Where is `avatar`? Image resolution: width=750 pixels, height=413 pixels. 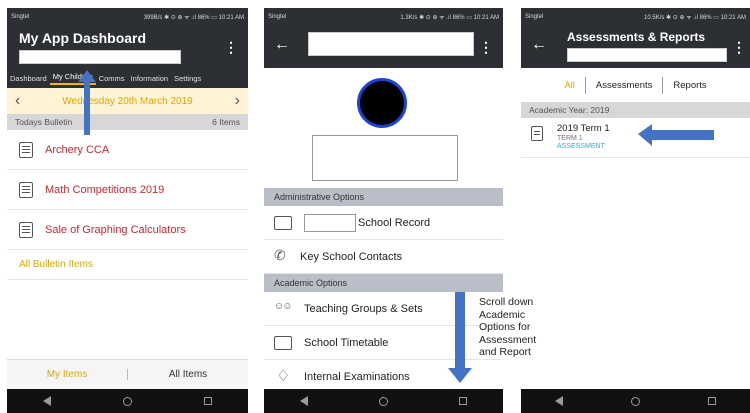 avatar is located at coordinates (382, 103).